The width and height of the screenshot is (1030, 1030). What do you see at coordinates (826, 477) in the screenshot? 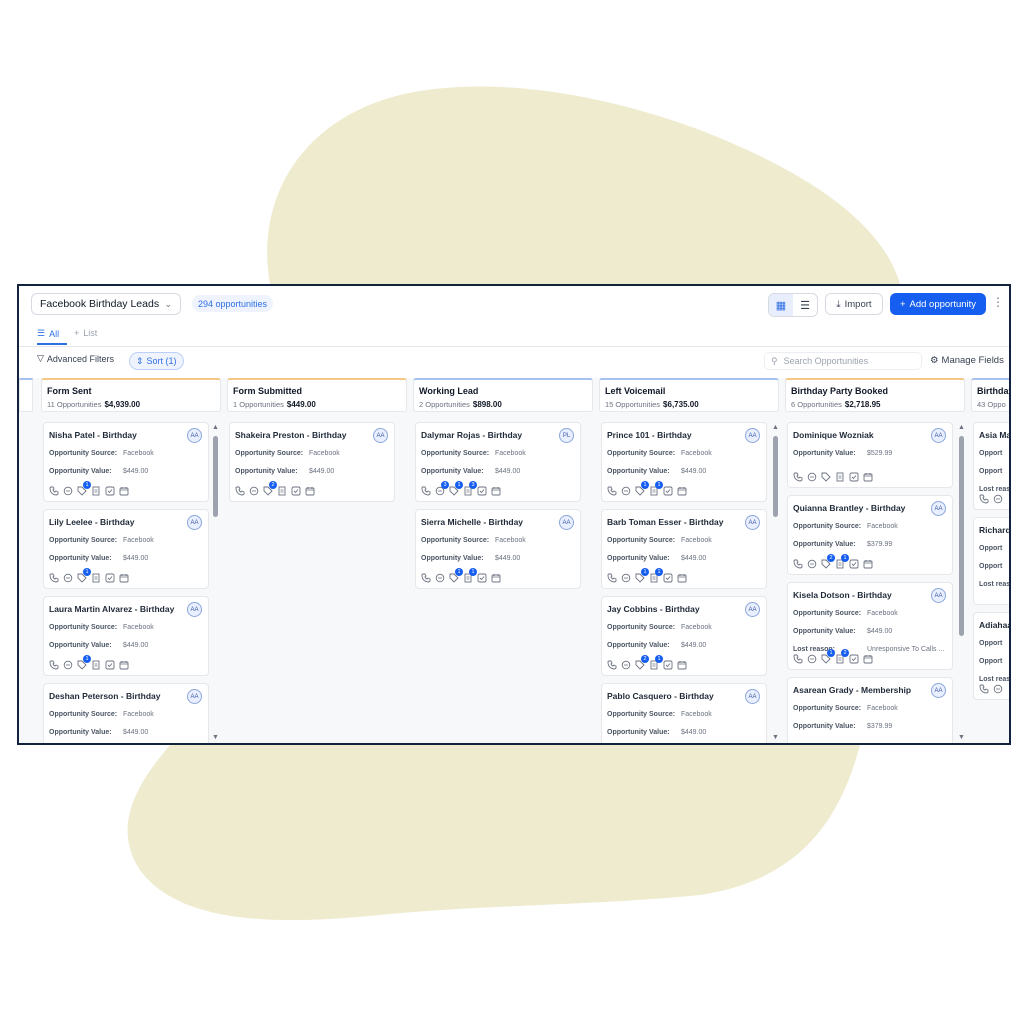
I see `tag-icon` at bounding box center [826, 477].